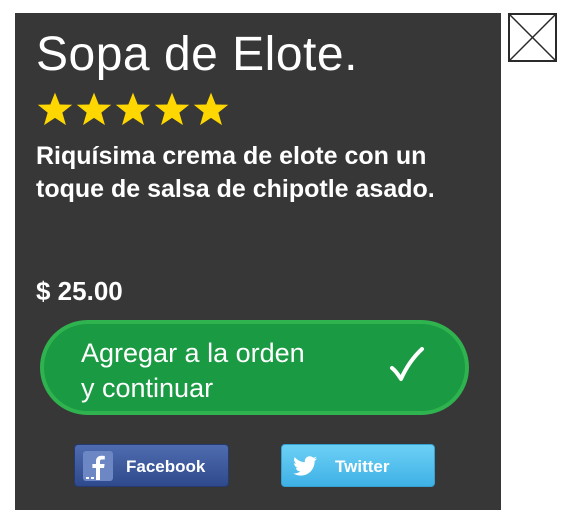 This screenshot has width=574, height=522. I want to click on close-icon, so click(532, 37).